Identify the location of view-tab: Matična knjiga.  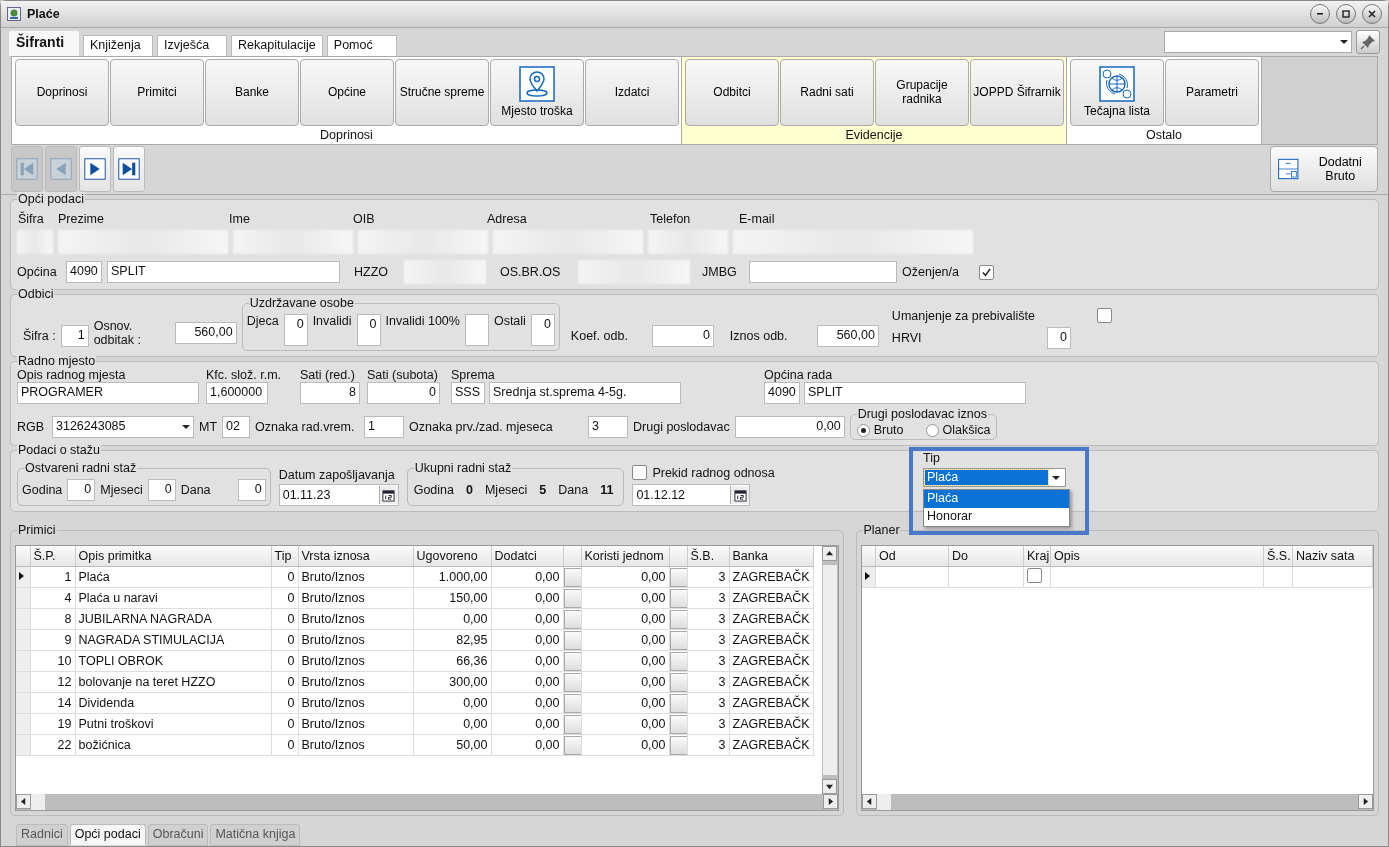
(255, 835).